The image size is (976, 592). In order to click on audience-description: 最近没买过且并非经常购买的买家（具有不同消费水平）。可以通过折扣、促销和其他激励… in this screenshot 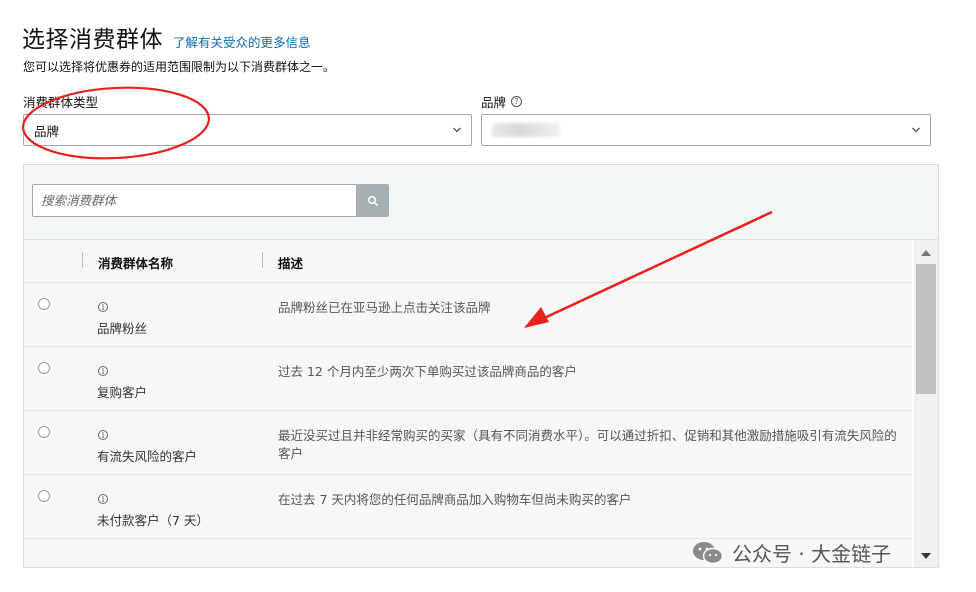, I will do `click(587, 444)`.